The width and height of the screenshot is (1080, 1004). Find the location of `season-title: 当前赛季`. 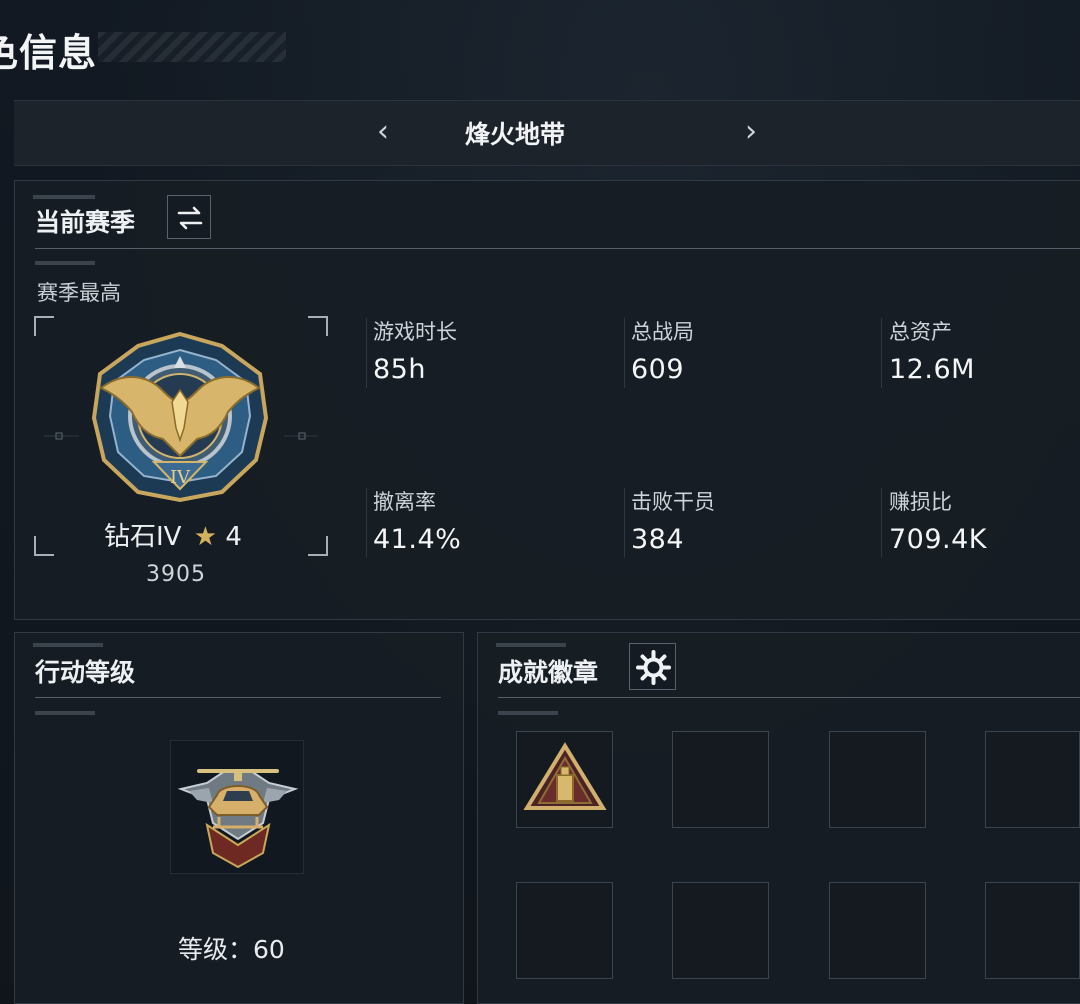

season-title: 当前赛季 is located at coordinates (85, 222).